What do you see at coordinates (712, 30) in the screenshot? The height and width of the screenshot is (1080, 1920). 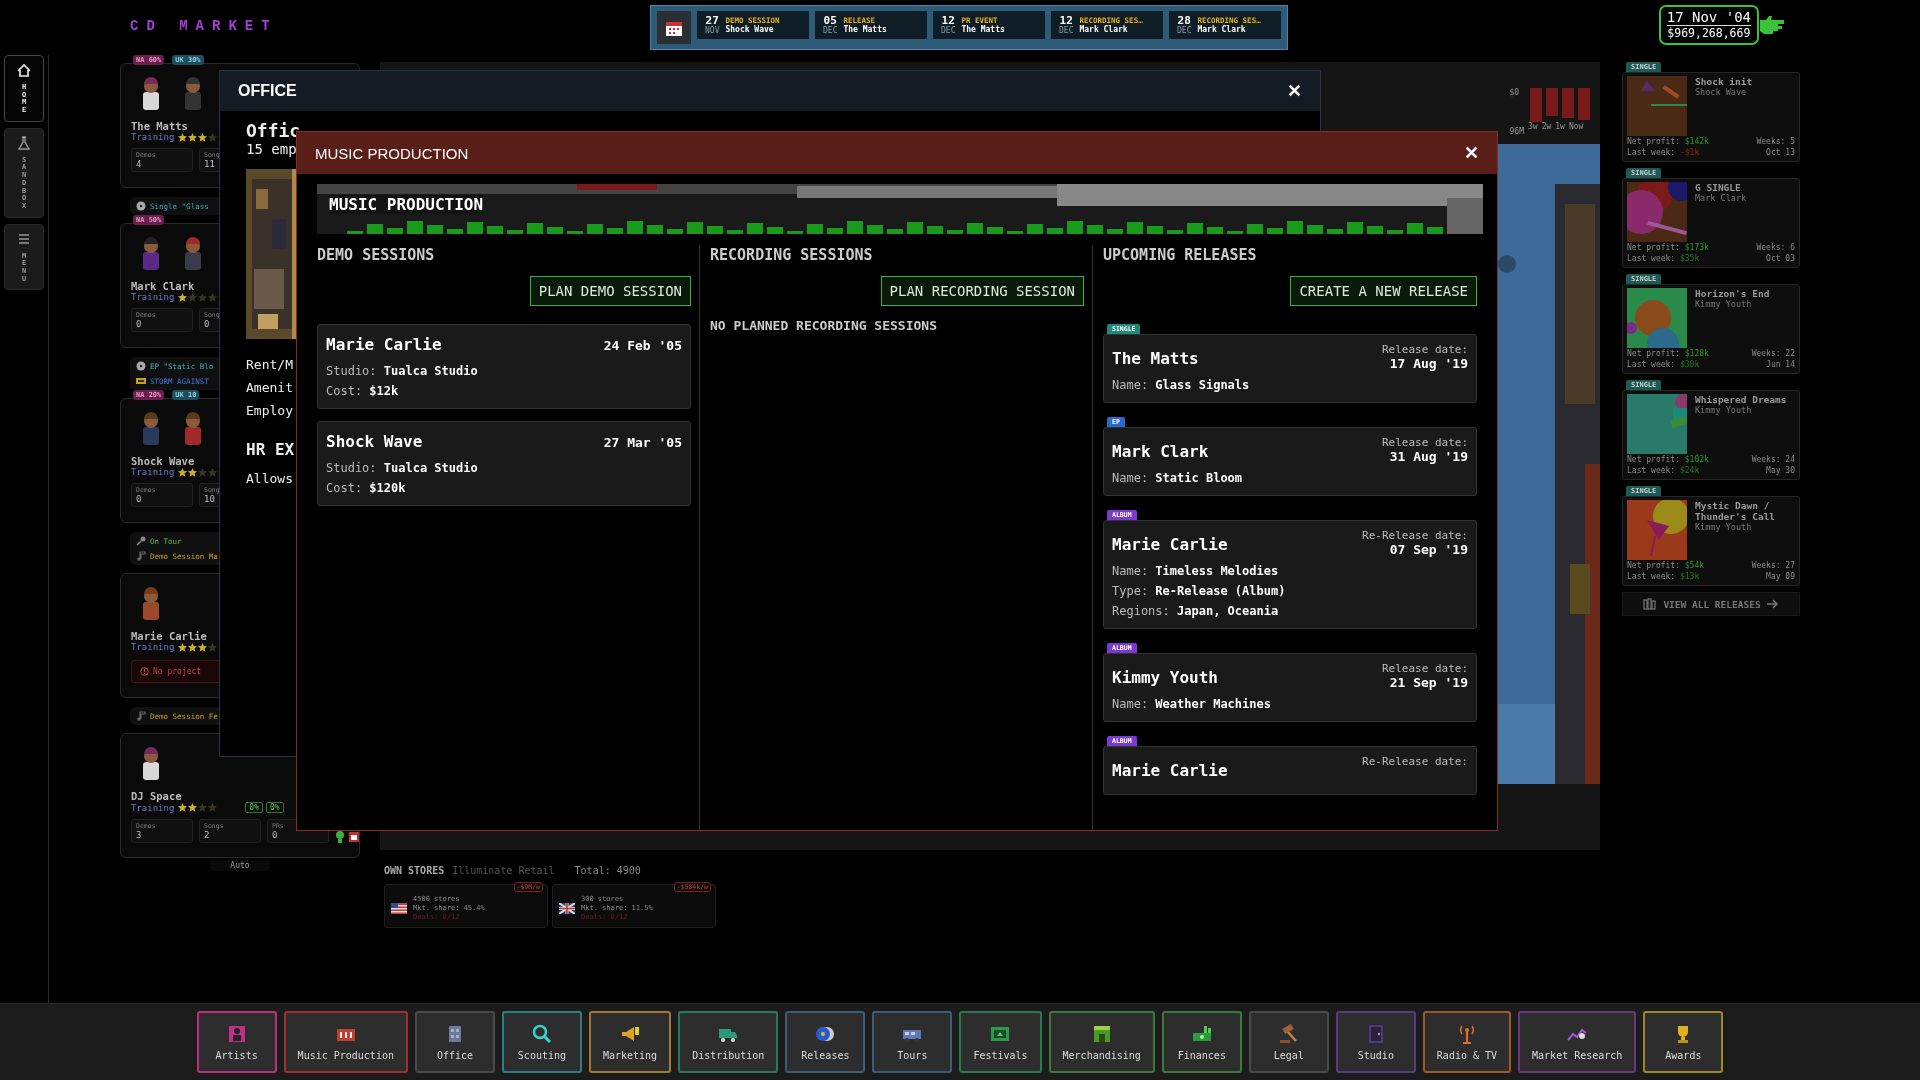 I see `event-month: NOV` at bounding box center [712, 30].